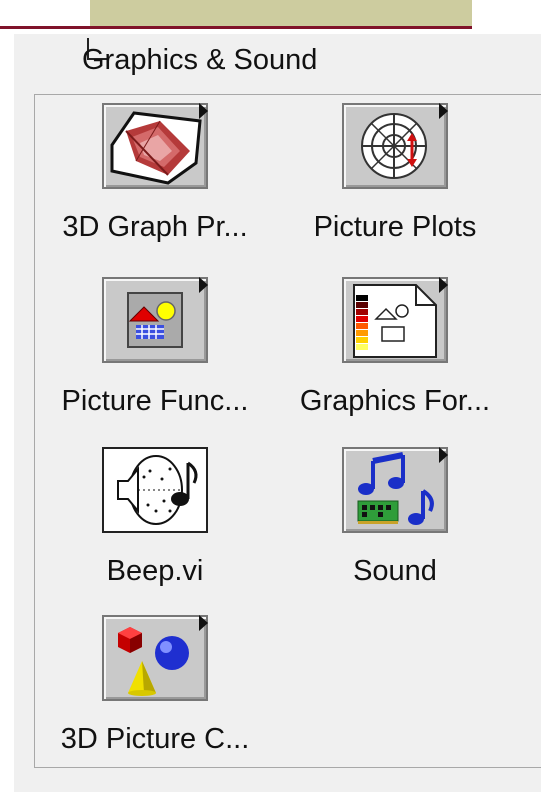 The image size is (541, 792). I want to click on item-label: Beep.vi, so click(155, 571).